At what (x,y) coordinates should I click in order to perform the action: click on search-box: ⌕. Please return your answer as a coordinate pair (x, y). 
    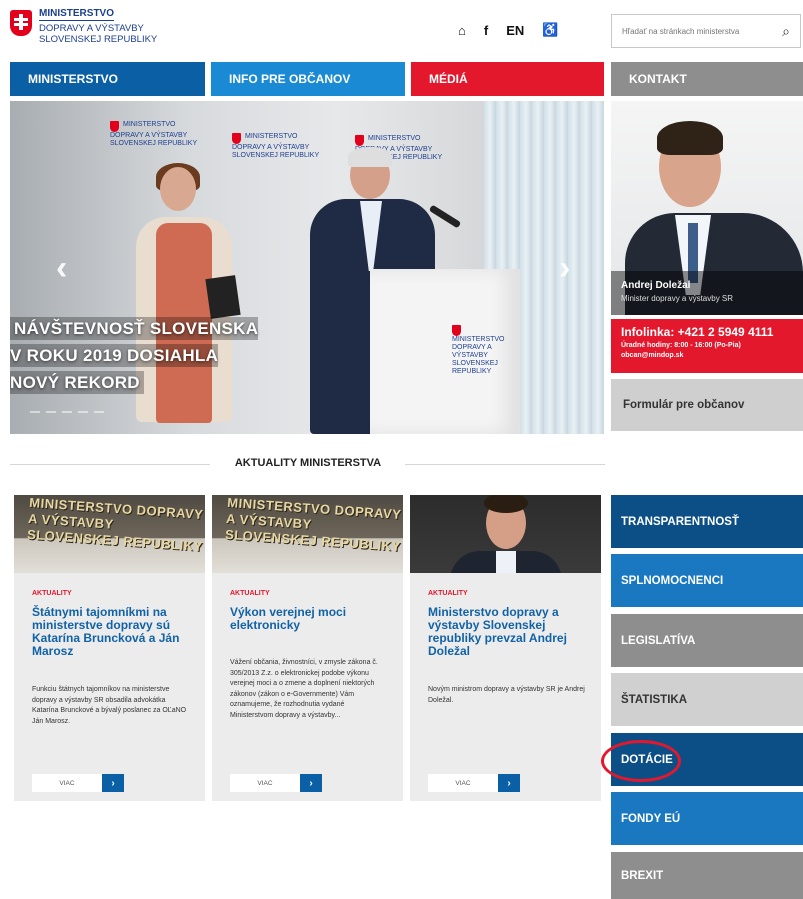
    Looking at the image, I should click on (706, 31).